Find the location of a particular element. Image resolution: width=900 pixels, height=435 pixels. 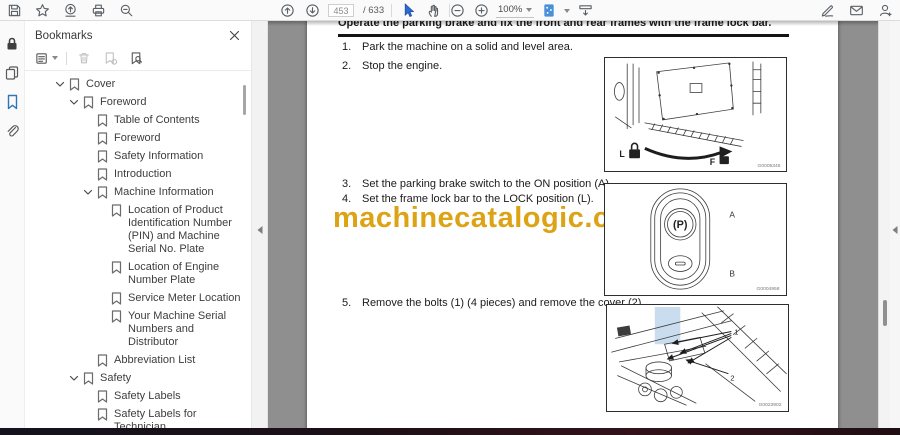

bookmark-item-safety-information: Safety Information is located at coordinates (138, 157).